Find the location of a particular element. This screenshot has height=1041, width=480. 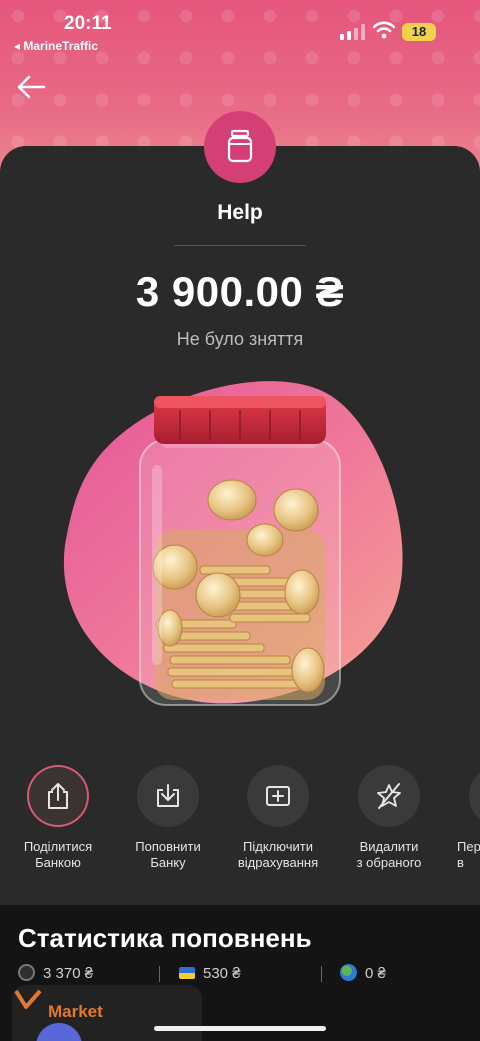

connect-deductions-circle is located at coordinates (278, 796).